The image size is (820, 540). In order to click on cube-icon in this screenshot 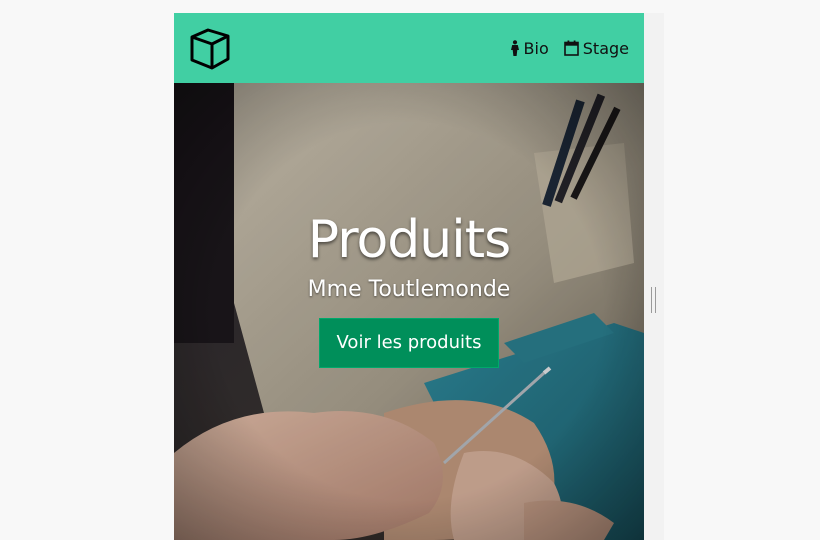, I will do `click(210, 48)`.